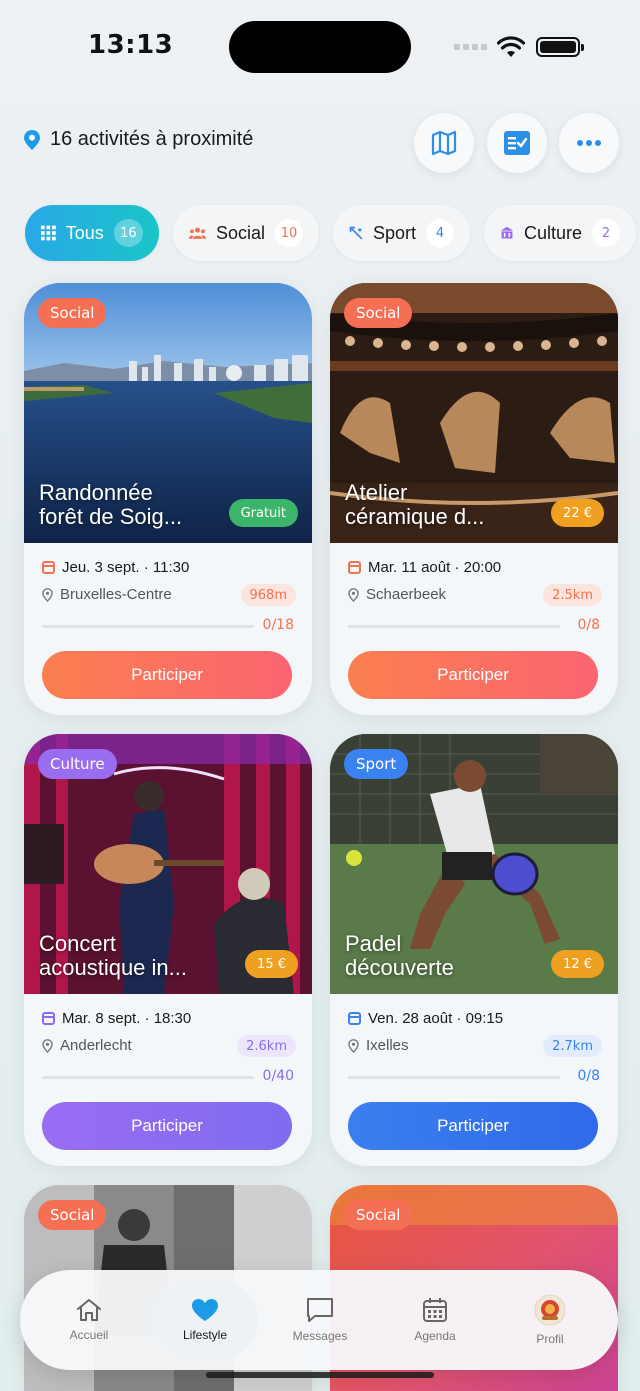 The height and width of the screenshot is (1391, 640). I want to click on distance-badge: 2.5km, so click(572, 595).